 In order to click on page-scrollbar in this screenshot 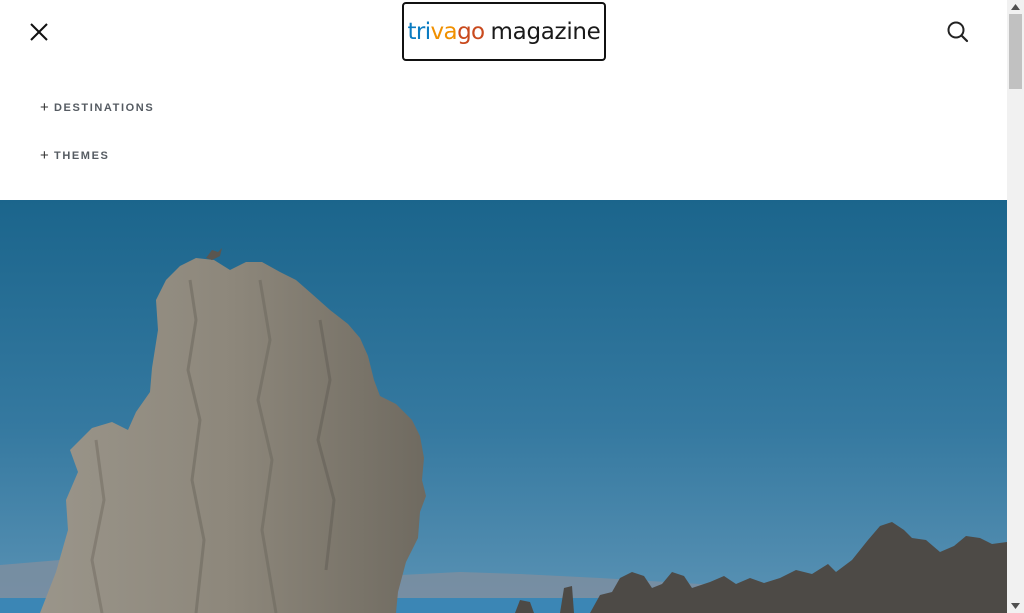, I will do `click(1015, 306)`.